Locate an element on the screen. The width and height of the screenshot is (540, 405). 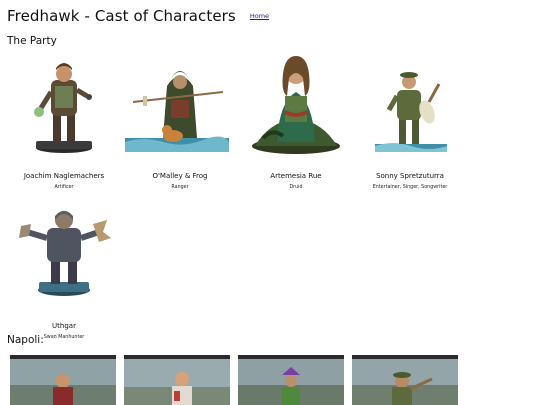
character-name: Artemesia Rue is located at coordinates (296, 176).